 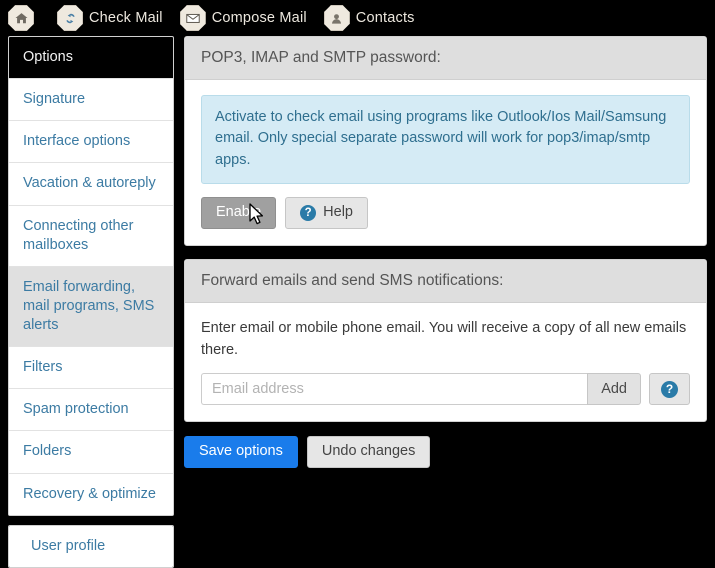 I want to click on user-icon, so click(x=336, y=18).